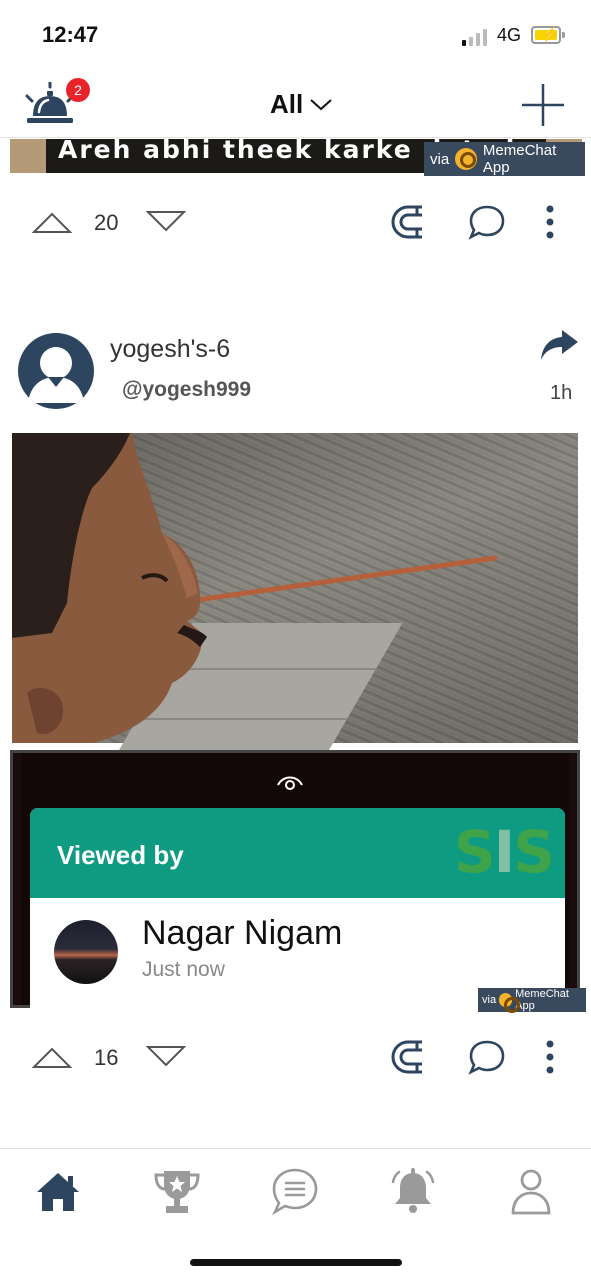  I want to click on eye-icon, so click(290, 783).